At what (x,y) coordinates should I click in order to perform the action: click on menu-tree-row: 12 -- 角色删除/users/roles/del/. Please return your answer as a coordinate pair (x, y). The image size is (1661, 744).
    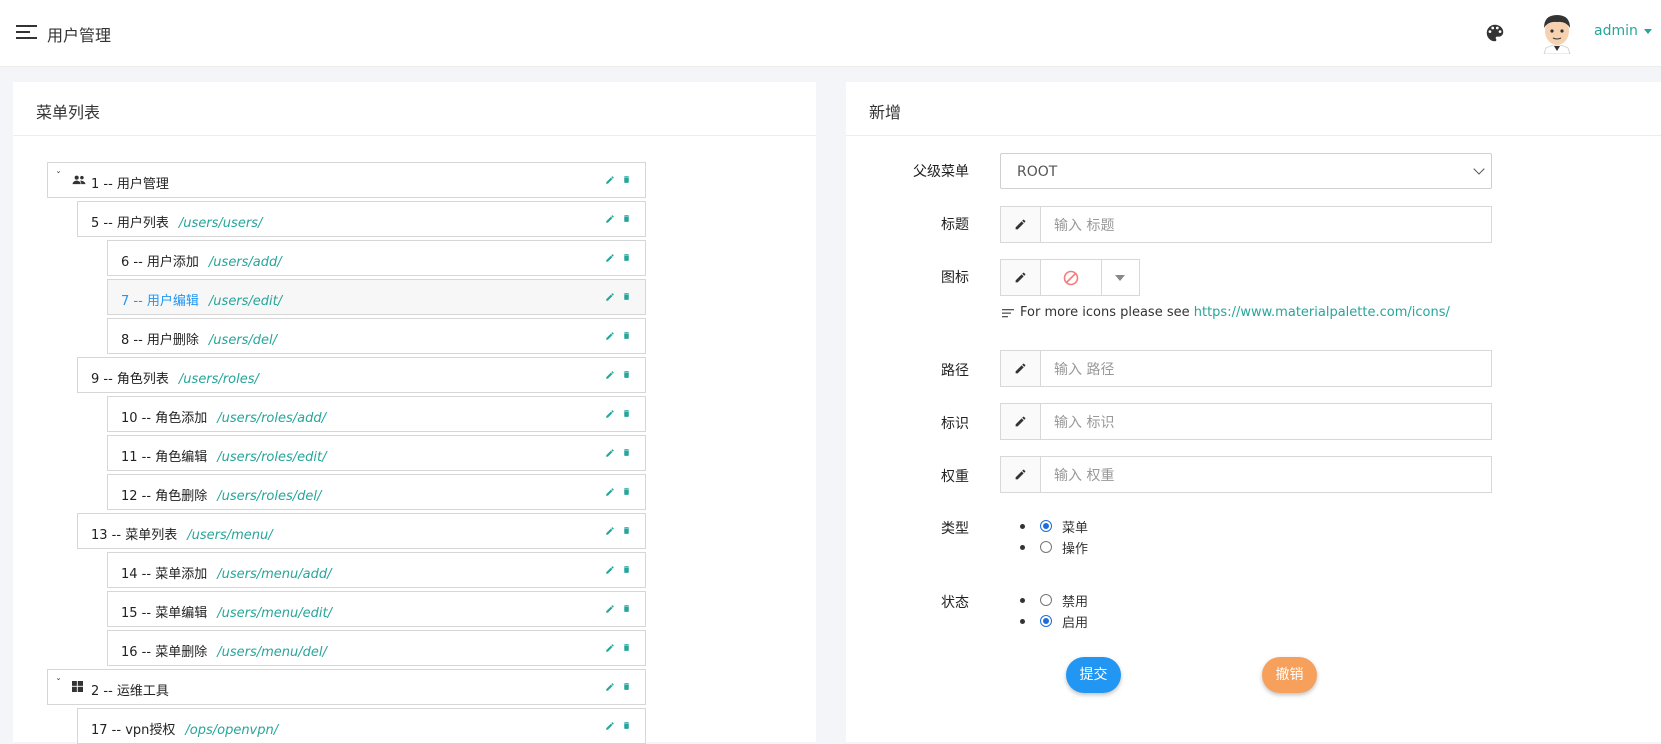
    Looking at the image, I should click on (376, 492).